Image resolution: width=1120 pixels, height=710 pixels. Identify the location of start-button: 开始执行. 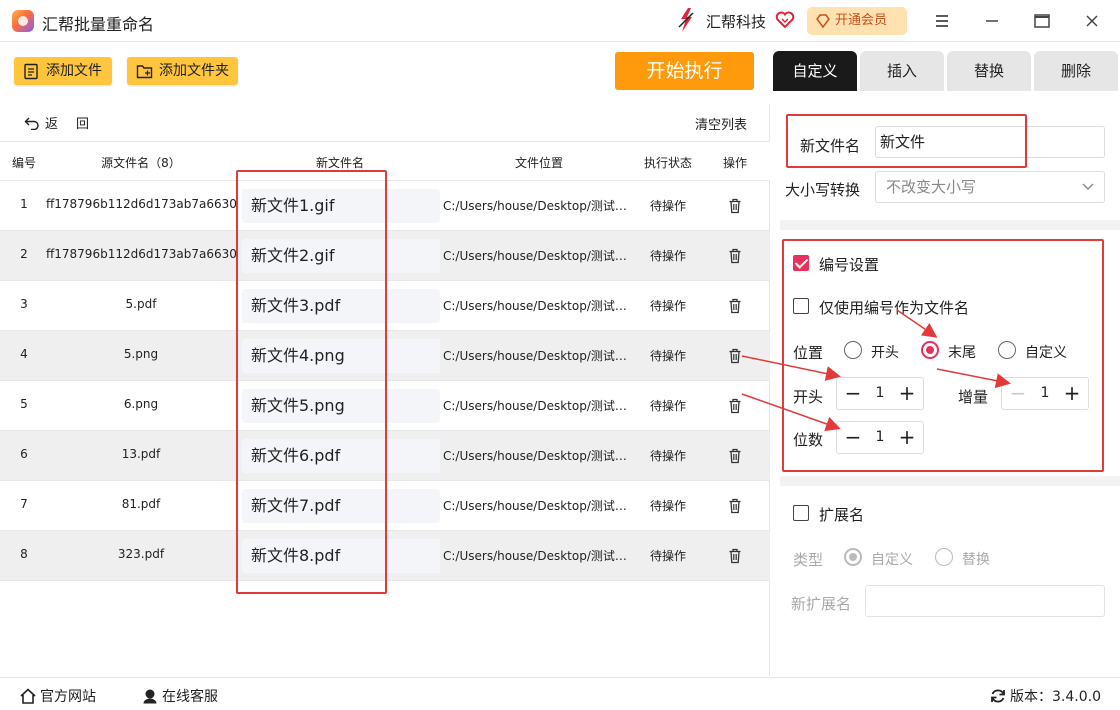
(684, 71).